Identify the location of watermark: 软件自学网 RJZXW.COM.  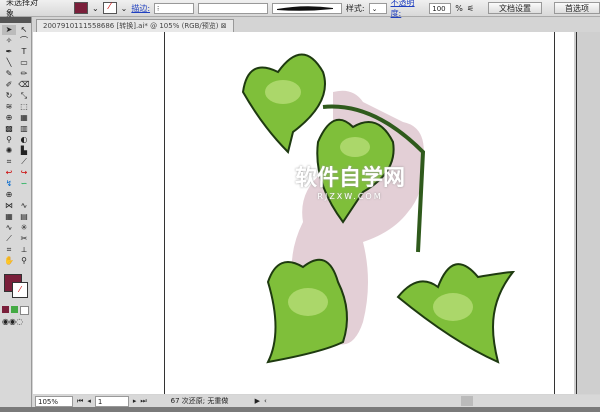
(350, 180).